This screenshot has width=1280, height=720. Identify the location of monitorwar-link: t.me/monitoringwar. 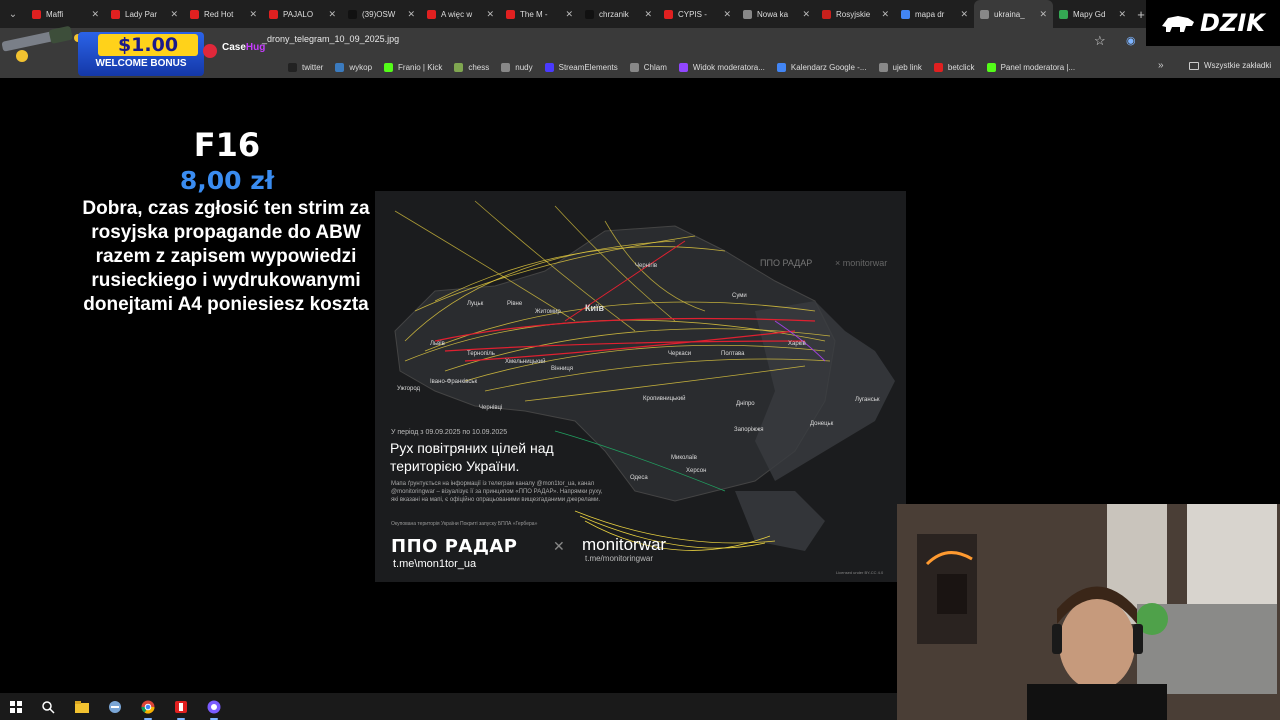
(619, 558).